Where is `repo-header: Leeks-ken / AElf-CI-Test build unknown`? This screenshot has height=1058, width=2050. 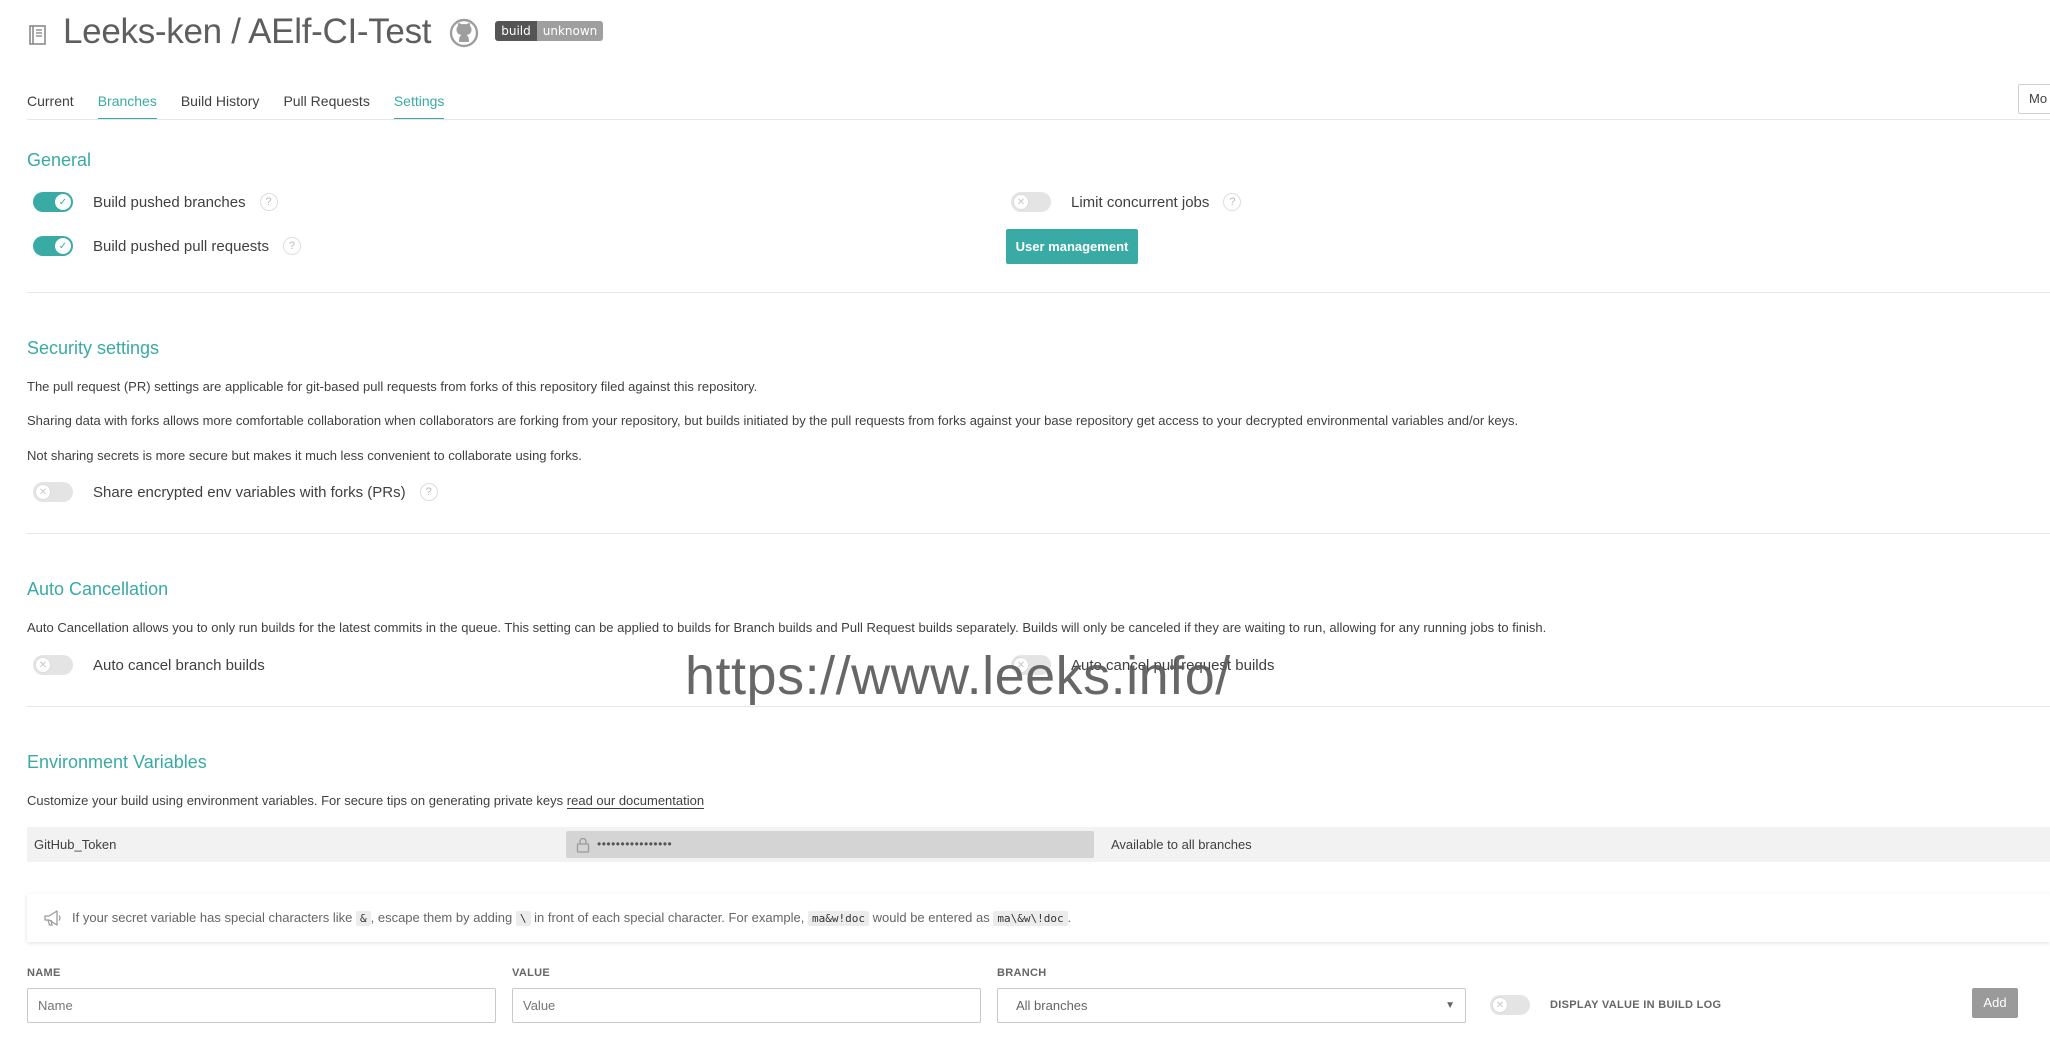 repo-header: Leeks-ken / AElf-CI-Test build unknown is located at coordinates (315, 32).